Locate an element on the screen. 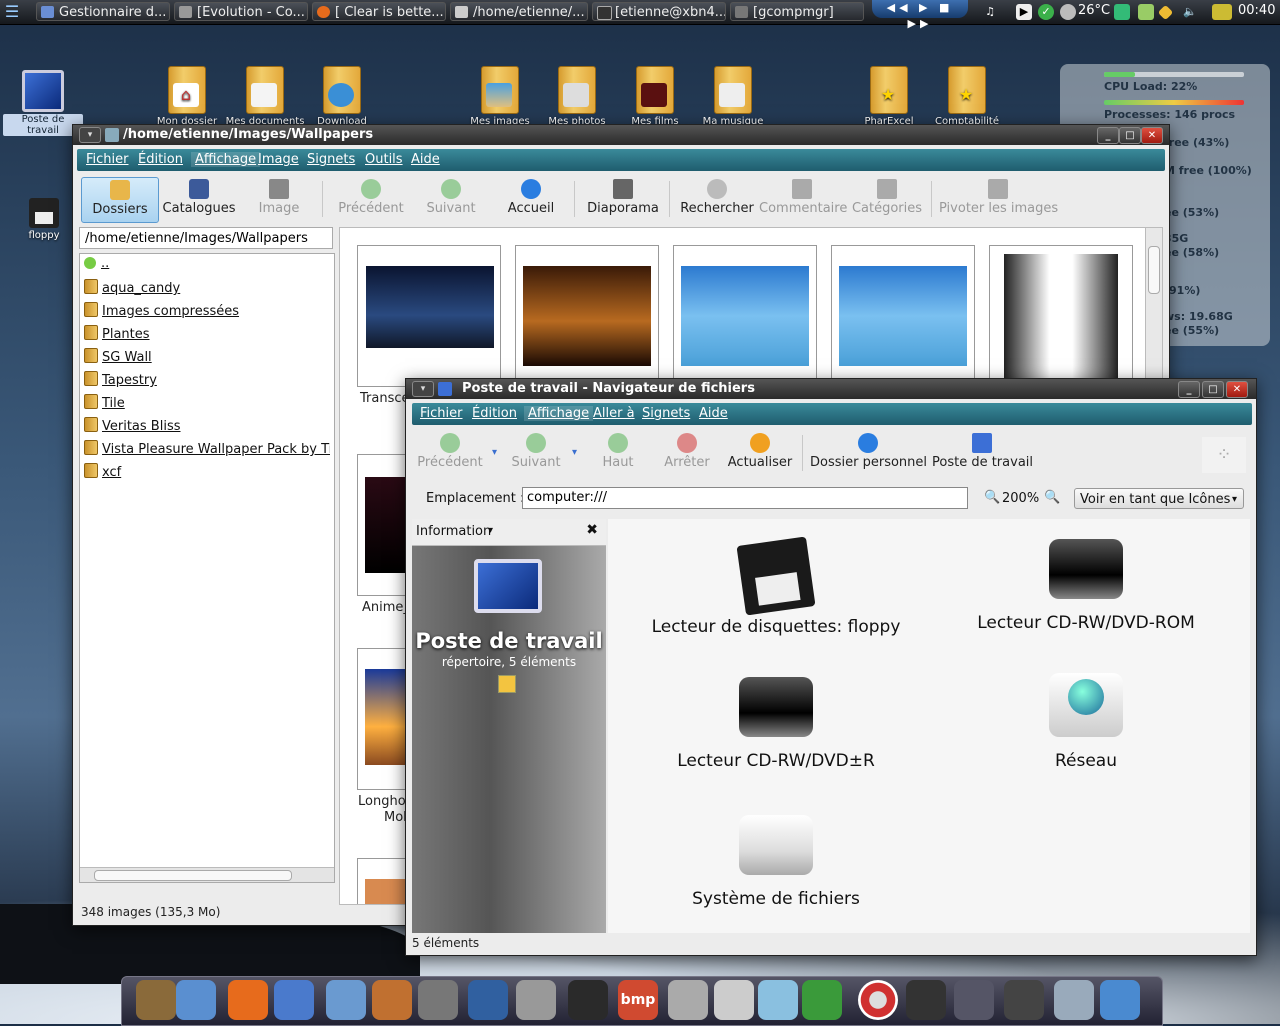 This screenshot has width=1280, height=1026. main-menu-icon: ☰ is located at coordinates (12, 12).